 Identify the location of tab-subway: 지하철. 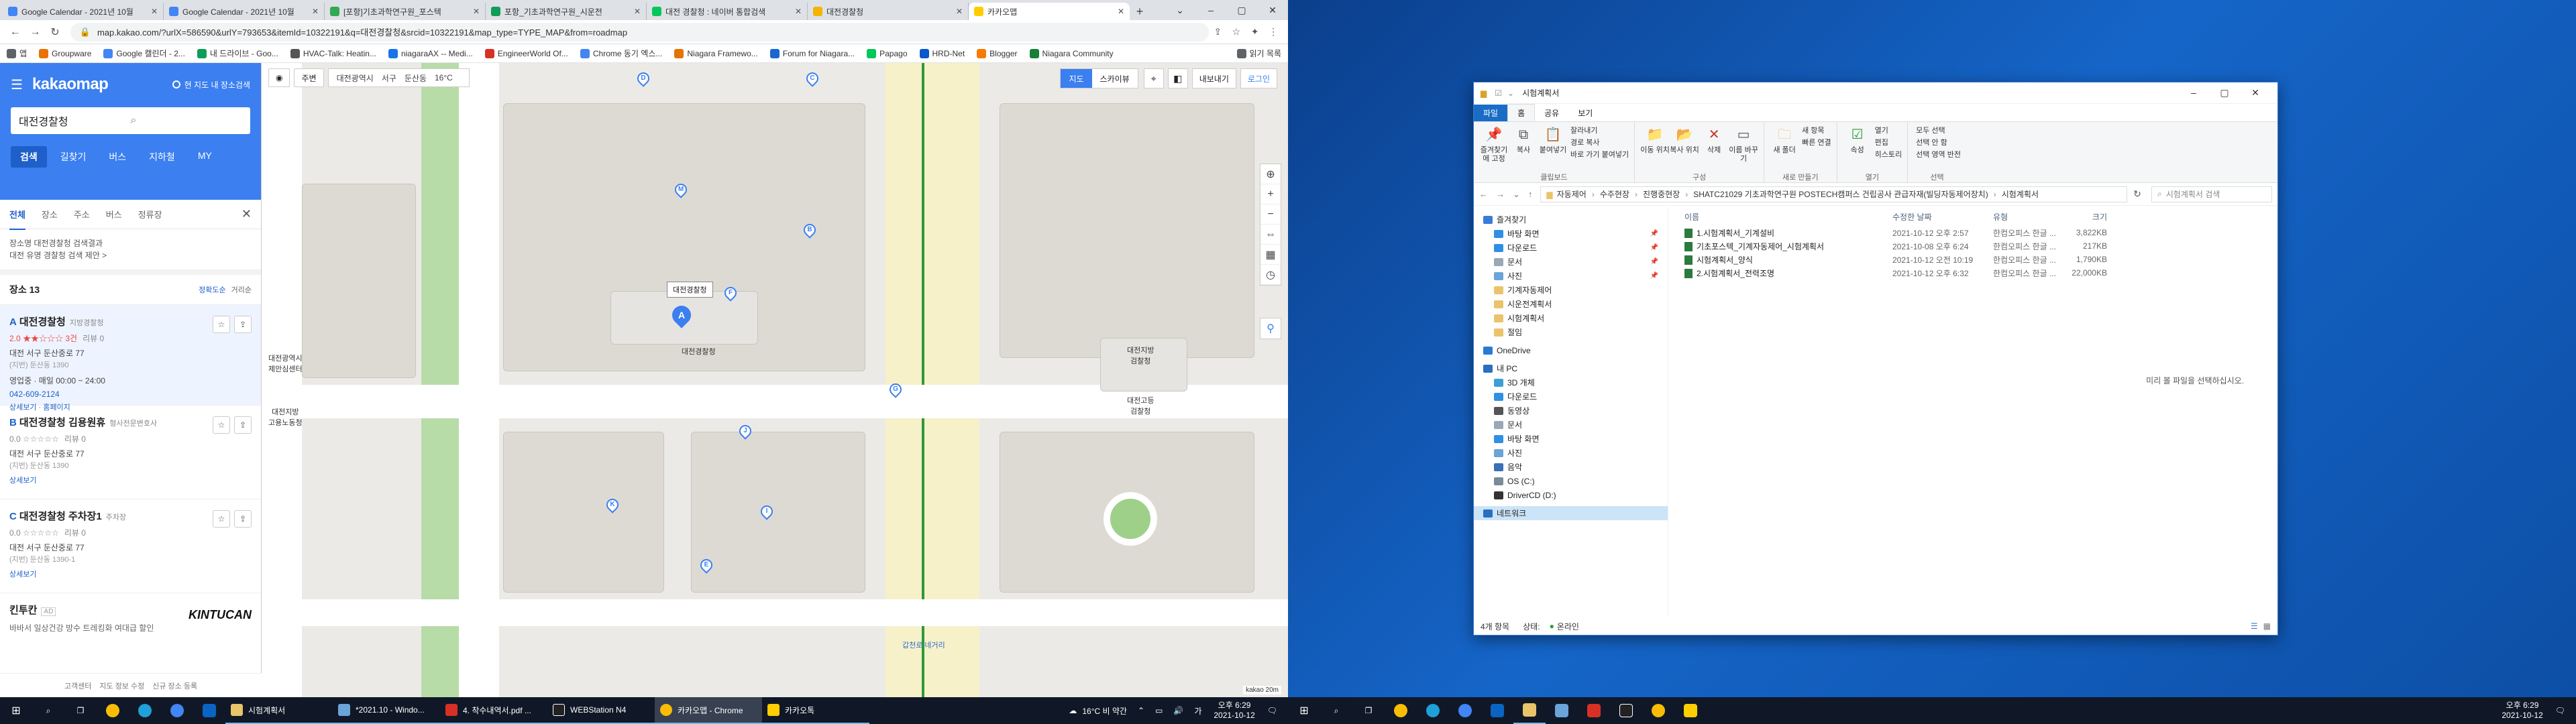
(162, 157).